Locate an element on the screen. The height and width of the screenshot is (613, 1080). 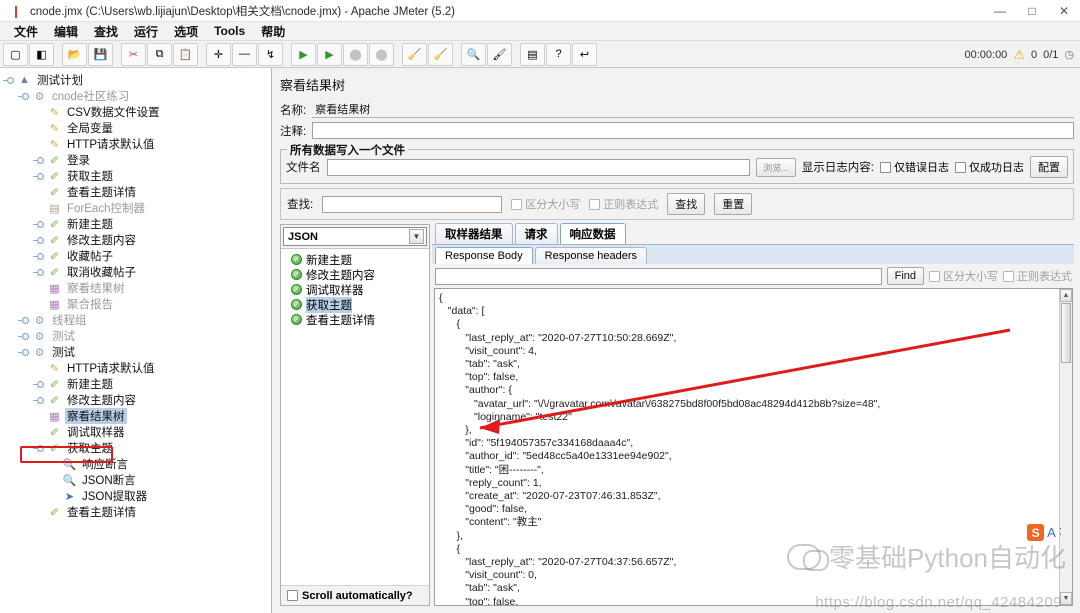
sampler-result-row: ✓ 获取主题 is located at coordinates (355, 304).